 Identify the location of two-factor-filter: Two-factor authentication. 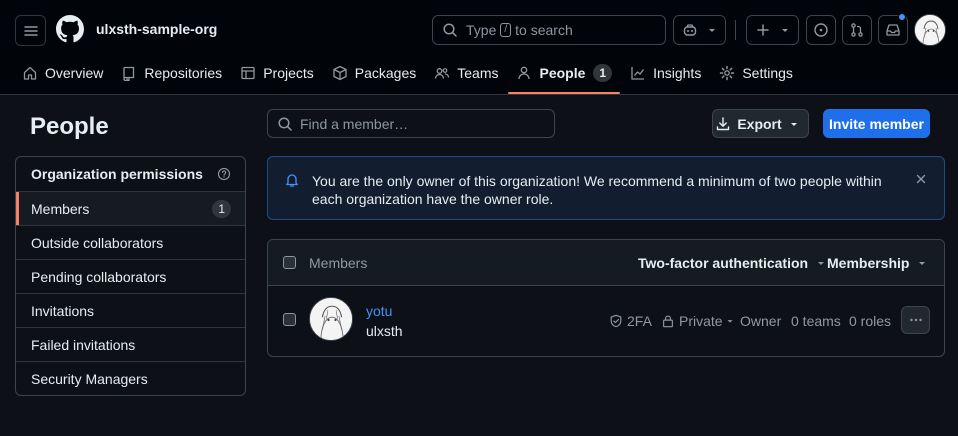
(732, 263).